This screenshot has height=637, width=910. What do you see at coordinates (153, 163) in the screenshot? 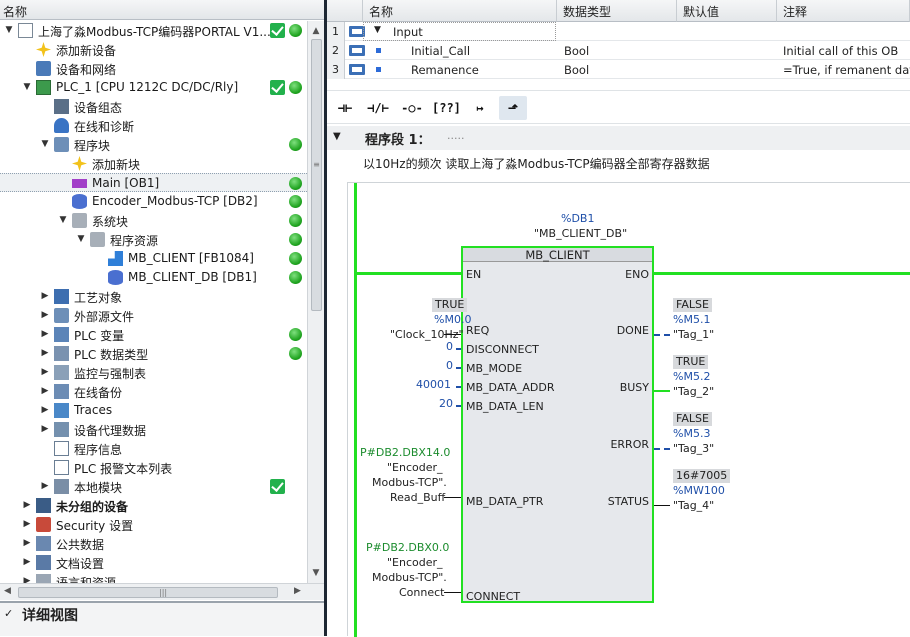
I see `tree-item: 添加新块` at bounding box center [153, 163].